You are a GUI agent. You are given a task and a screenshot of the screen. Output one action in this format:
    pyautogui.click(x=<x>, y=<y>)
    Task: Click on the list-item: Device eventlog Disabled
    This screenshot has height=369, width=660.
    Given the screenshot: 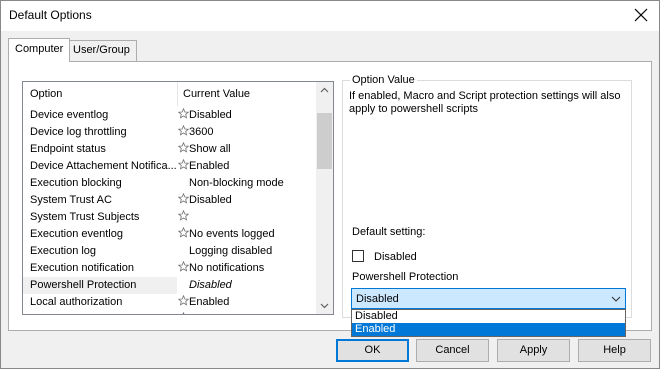 What is the action you would take?
    pyautogui.click(x=169, y=115)
    